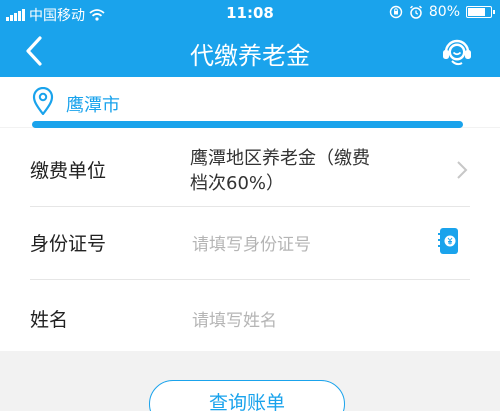 Image resolution: width=500 pixels, height=411 pixels. Describe the element at coordinates (68, 171) in the screenshot. I see `unit-label: 缴费单位` at that location.